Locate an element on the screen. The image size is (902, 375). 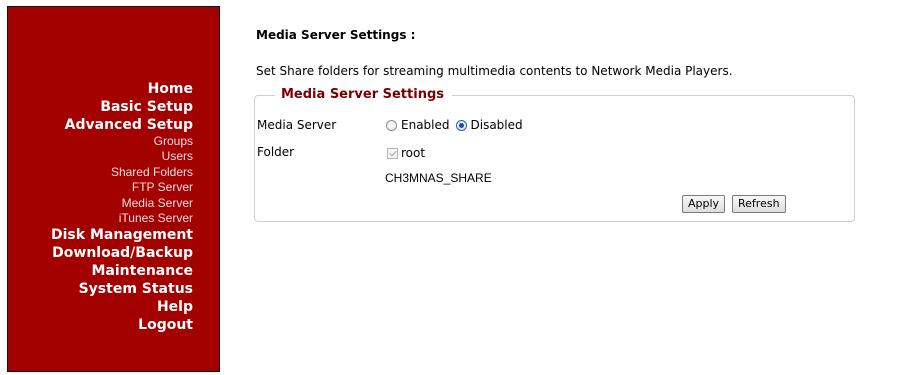
sidebar-item-help: Help is located at coordinates (122, 307).